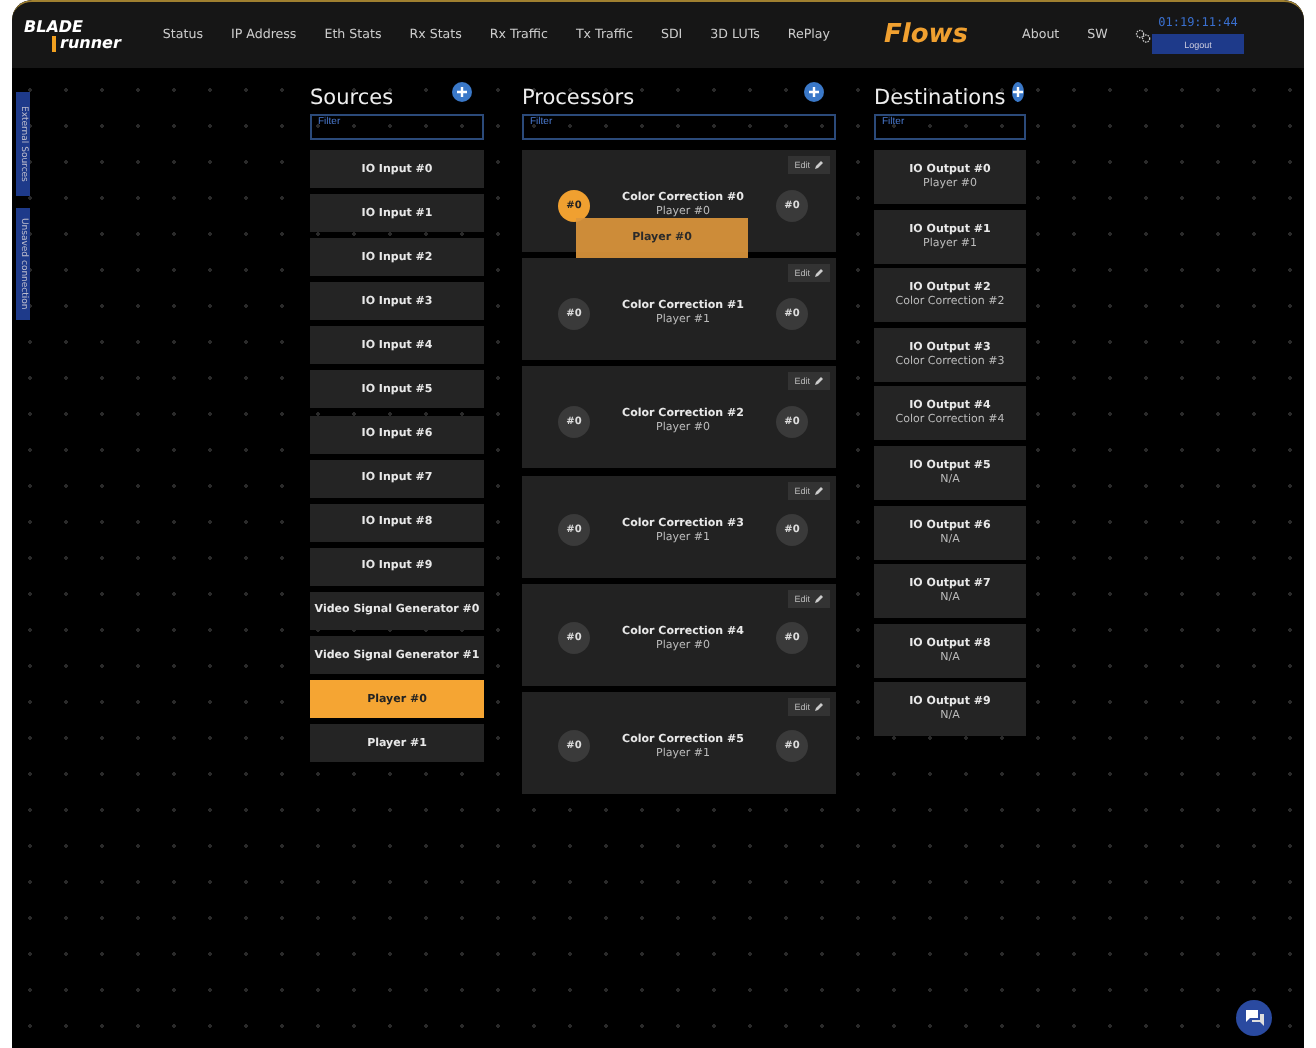  I want to click on column-title: Destinations, so click(940, 98).